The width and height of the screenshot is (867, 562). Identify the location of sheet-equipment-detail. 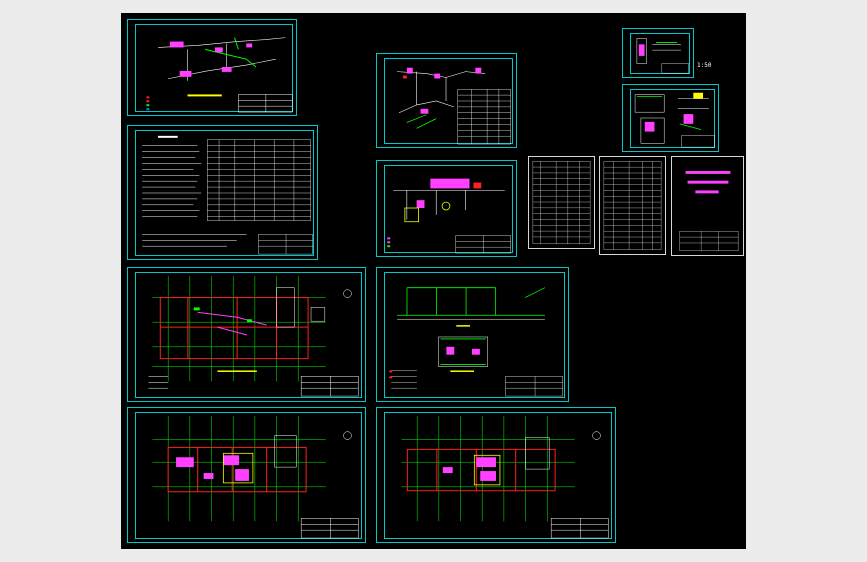
(446, 208).